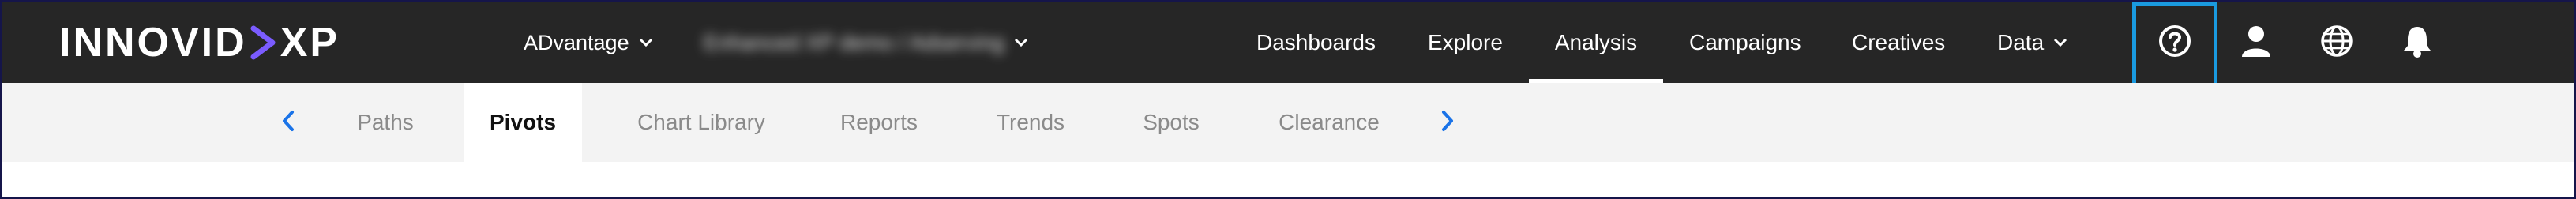 The width and height of the screenshot is (2576, 199). I want to click on chevron-left-icon, so click(288, 123).